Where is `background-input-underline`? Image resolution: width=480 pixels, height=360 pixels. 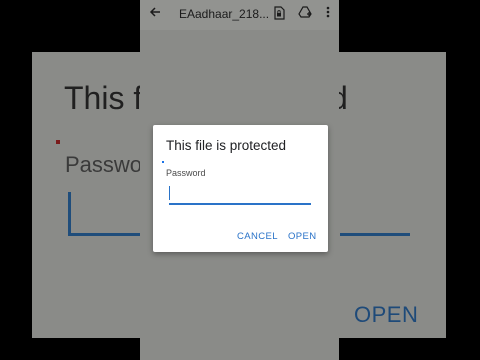
background-input-underline is located at coordinates (104, 234).